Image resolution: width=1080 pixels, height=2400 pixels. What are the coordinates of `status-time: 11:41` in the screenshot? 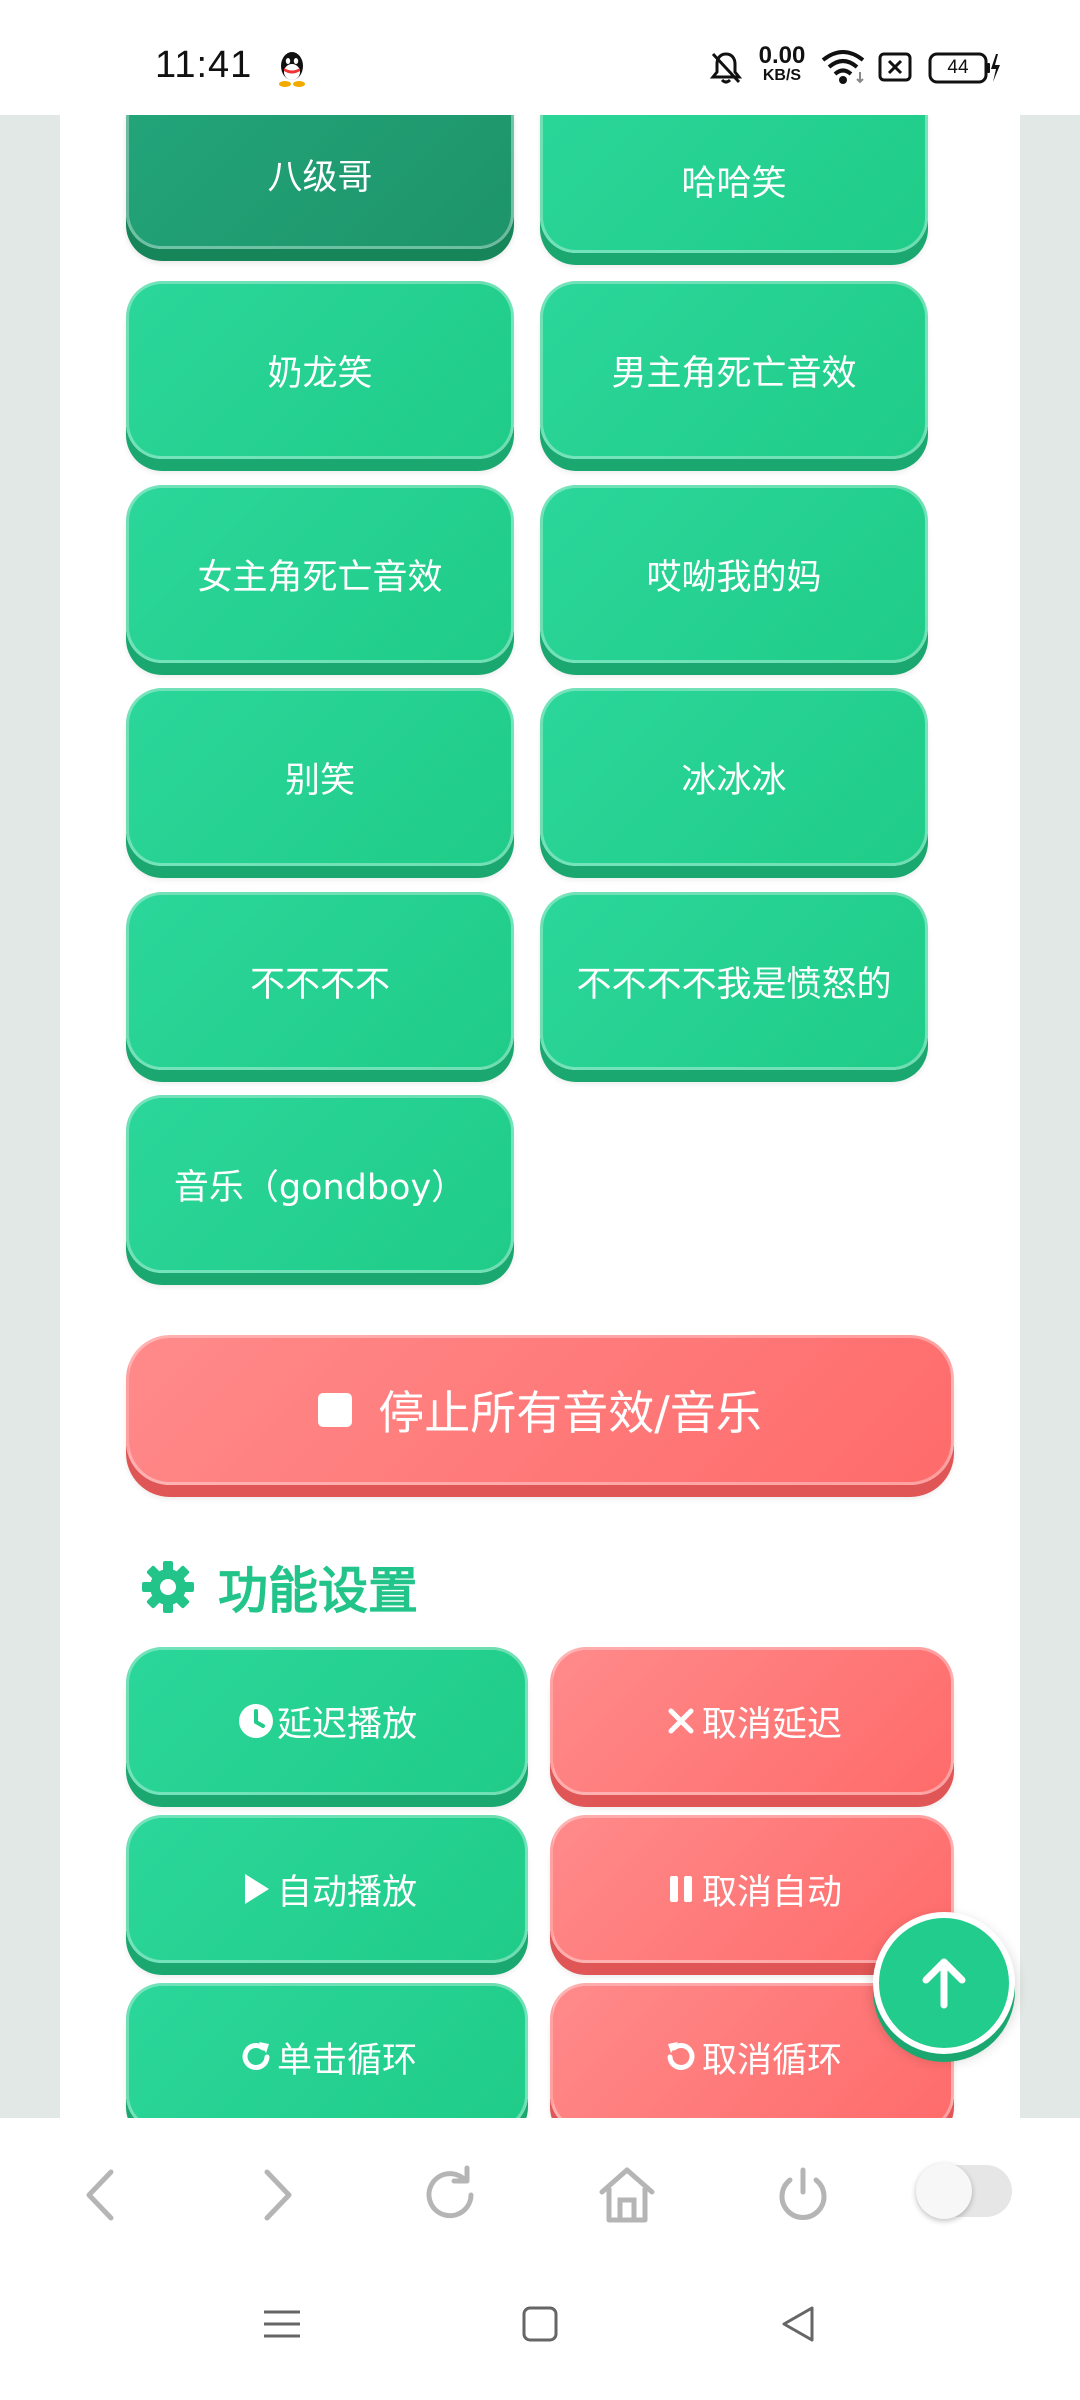 It's located at (204, 65).